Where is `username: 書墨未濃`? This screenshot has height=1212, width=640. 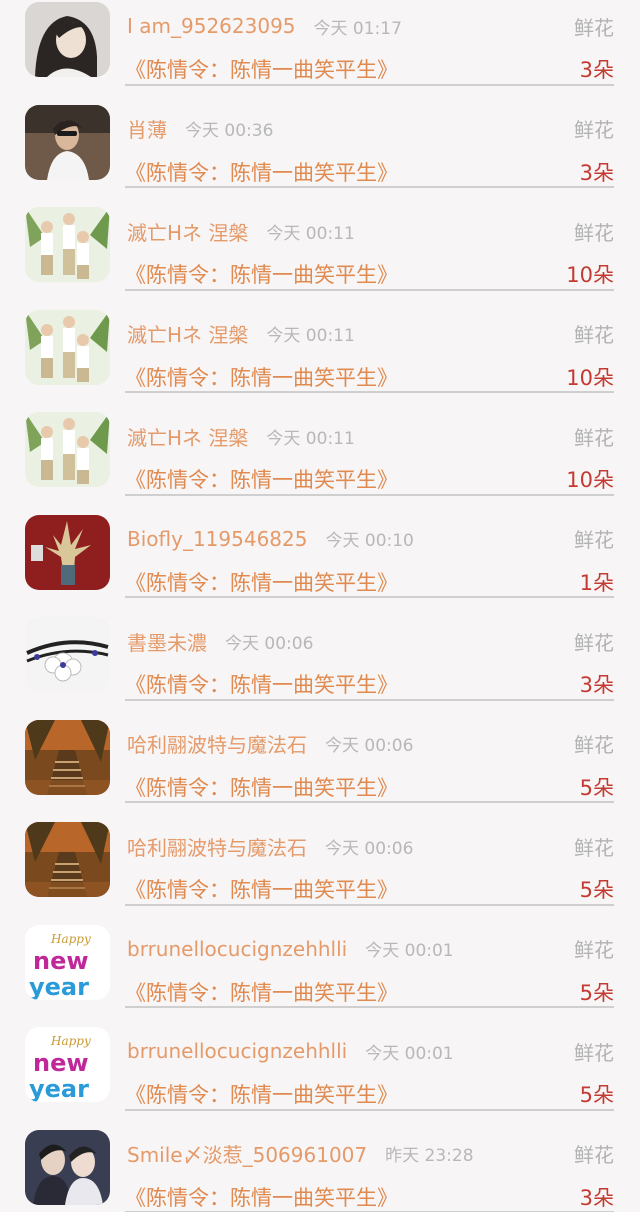 username: 書墨未濃 is located at coordinates (167, 641).